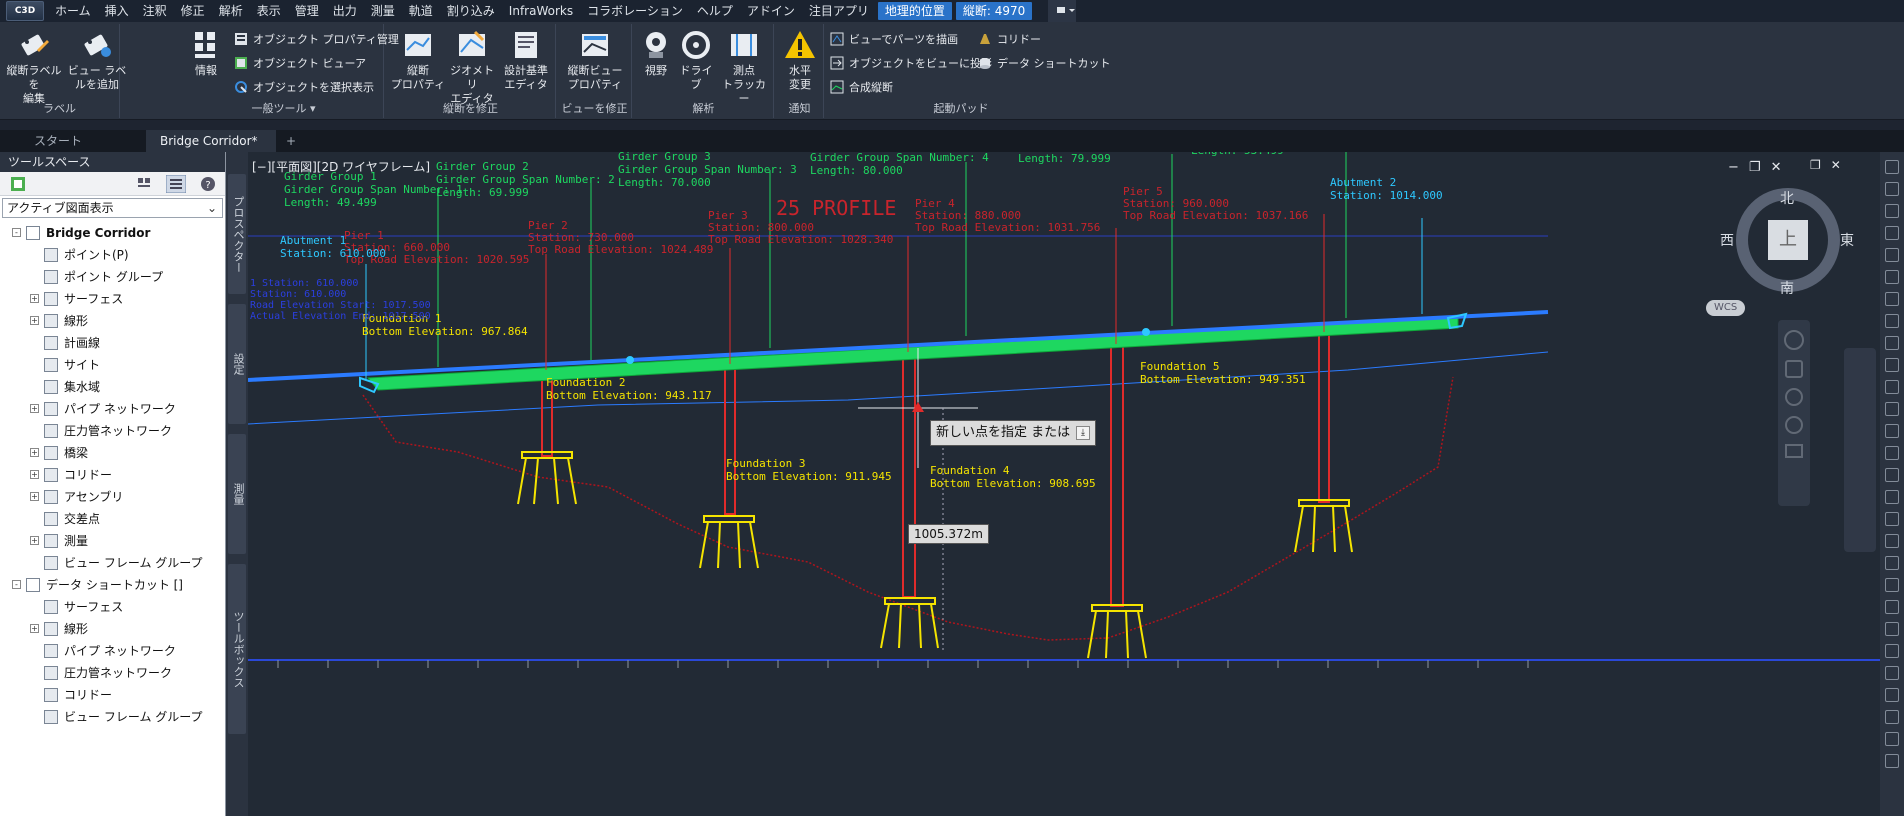  What do you see at coordinates (144, 184) in the screenshot?
I see `item-view-icon` at bounding box center [144, 184].